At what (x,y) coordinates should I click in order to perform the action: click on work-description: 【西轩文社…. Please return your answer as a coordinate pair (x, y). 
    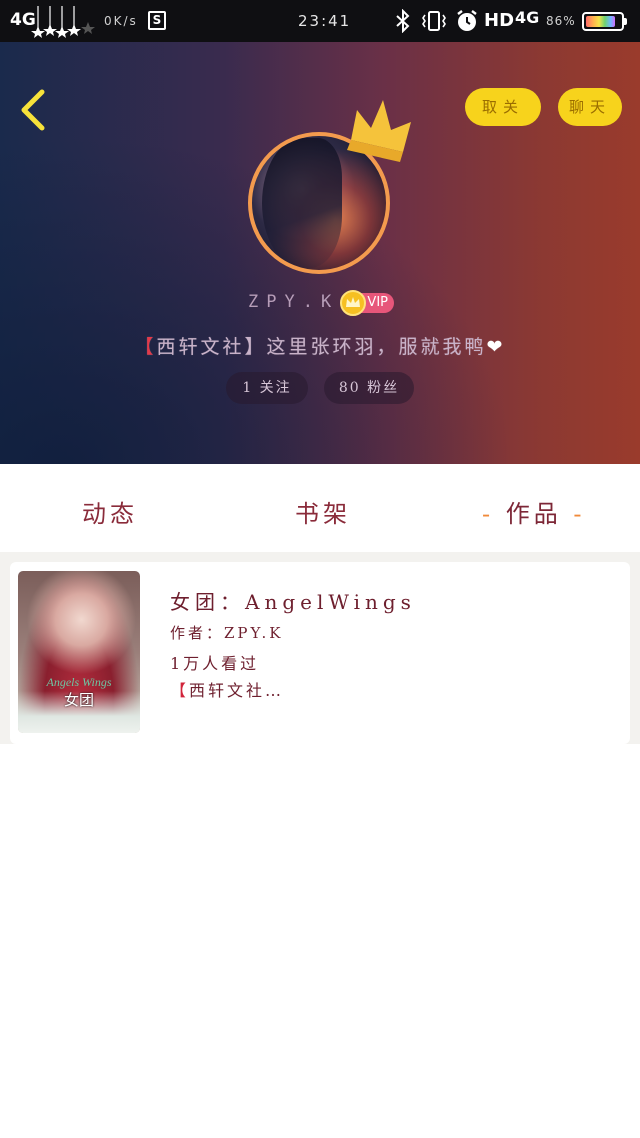
    Looking at the image, I should click on (227, 689).